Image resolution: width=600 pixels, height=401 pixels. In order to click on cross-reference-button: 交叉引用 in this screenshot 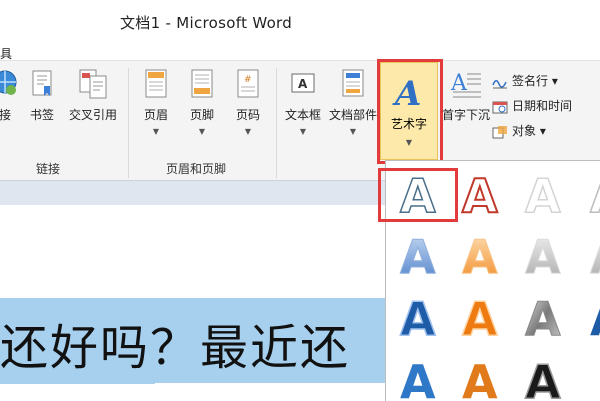, I will do `click(93, 115)`.